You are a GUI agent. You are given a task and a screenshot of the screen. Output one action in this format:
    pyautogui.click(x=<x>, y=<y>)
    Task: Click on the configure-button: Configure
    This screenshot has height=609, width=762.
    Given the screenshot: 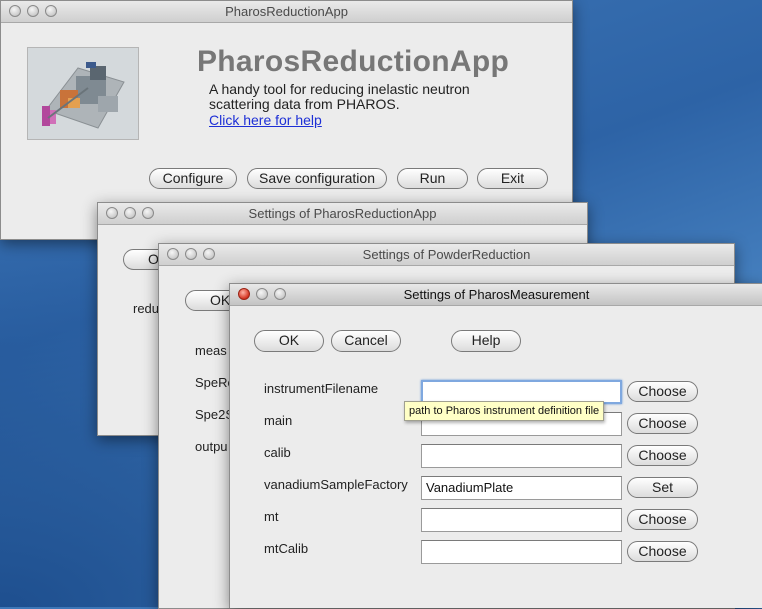 What is the action you would take?
    pyautogui.click(x=193, y=178)
    